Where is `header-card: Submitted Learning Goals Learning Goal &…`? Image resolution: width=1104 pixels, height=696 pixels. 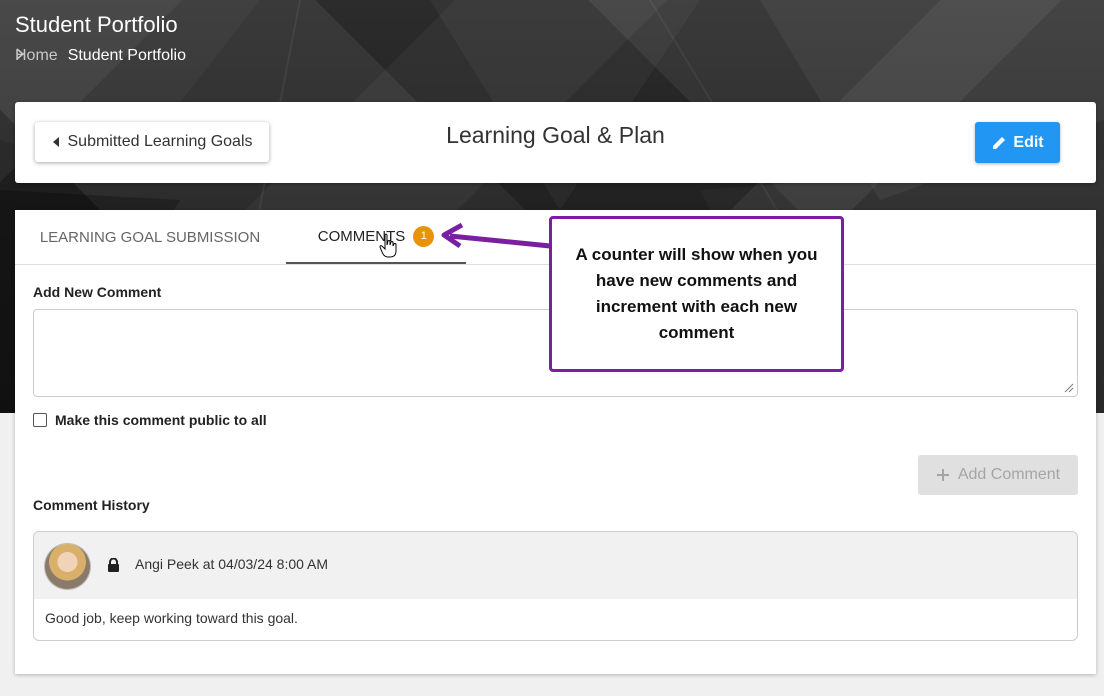
header-card: Submitted Learning Goals Learning Goal &… is located at coordinates (555, 142).